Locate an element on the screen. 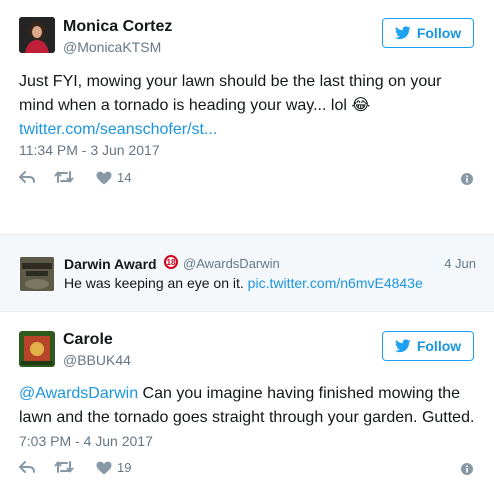  laughing-emoji: 😂 is located at coordinates (361, 105).